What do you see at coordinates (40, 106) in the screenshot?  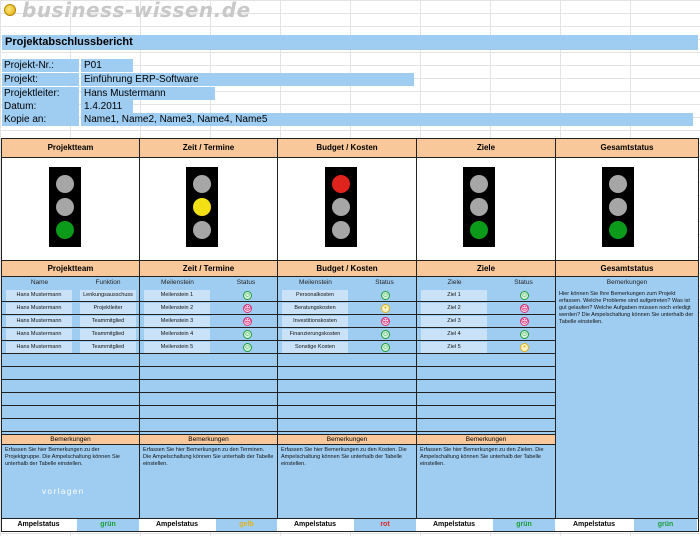 I see `date-label: Datum:` at bounding box center [40, 106].